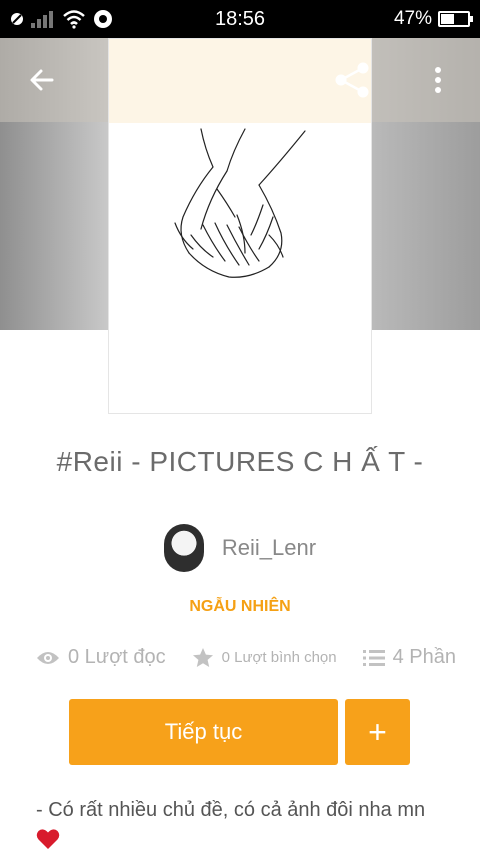 Image resolution: width=480 pixels, height=854 pixels. I want to click on action-buttons: Tiếp tục +, so click(239, 732).